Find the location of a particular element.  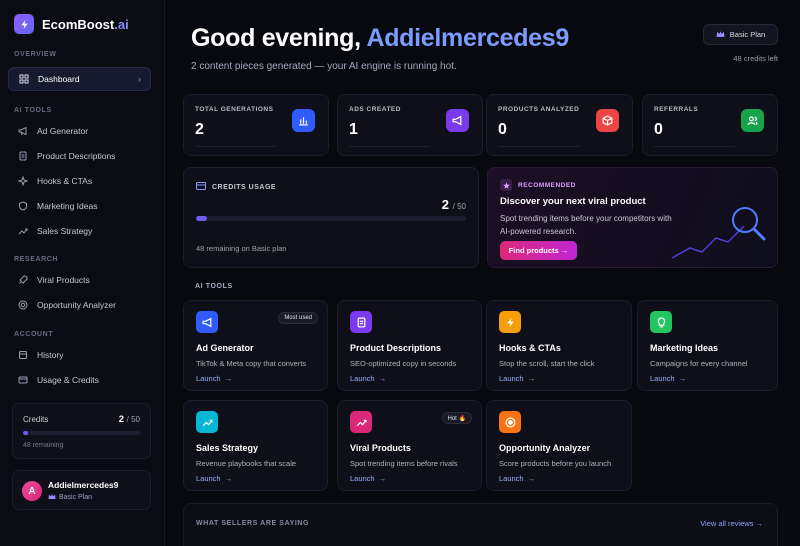

section-label-account: ACCOUNT is located at coordinates (34, 334).